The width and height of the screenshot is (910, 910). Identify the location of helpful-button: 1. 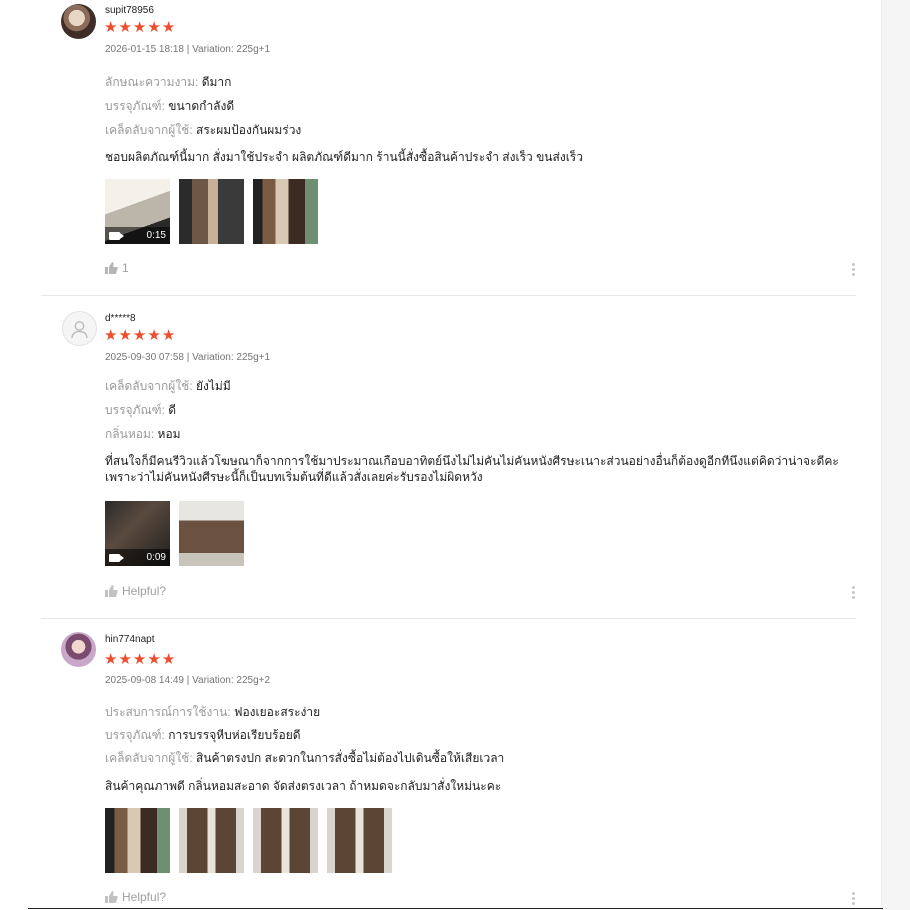
(117, 268).